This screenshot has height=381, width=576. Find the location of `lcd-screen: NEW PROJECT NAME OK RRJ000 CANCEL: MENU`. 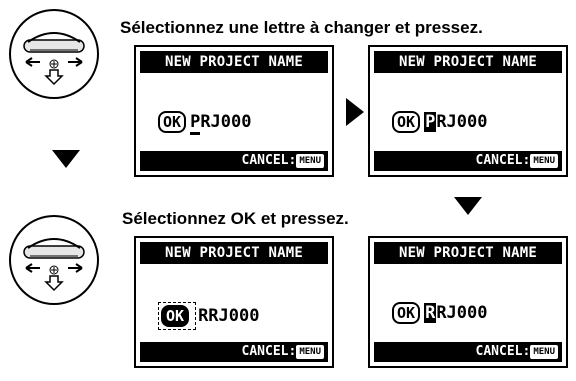

lcd-screen: NEW PROJECT NAME OK RRJ000 CANCEL: MENU is located at coordinates (234, 302).